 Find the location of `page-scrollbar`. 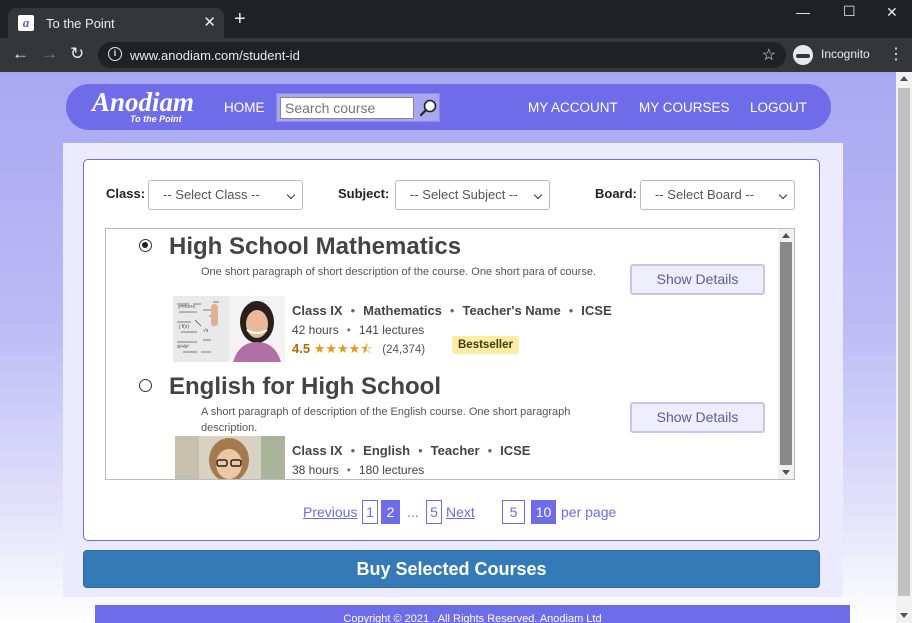

page-scrollbar is located at coordinates (904, 347).